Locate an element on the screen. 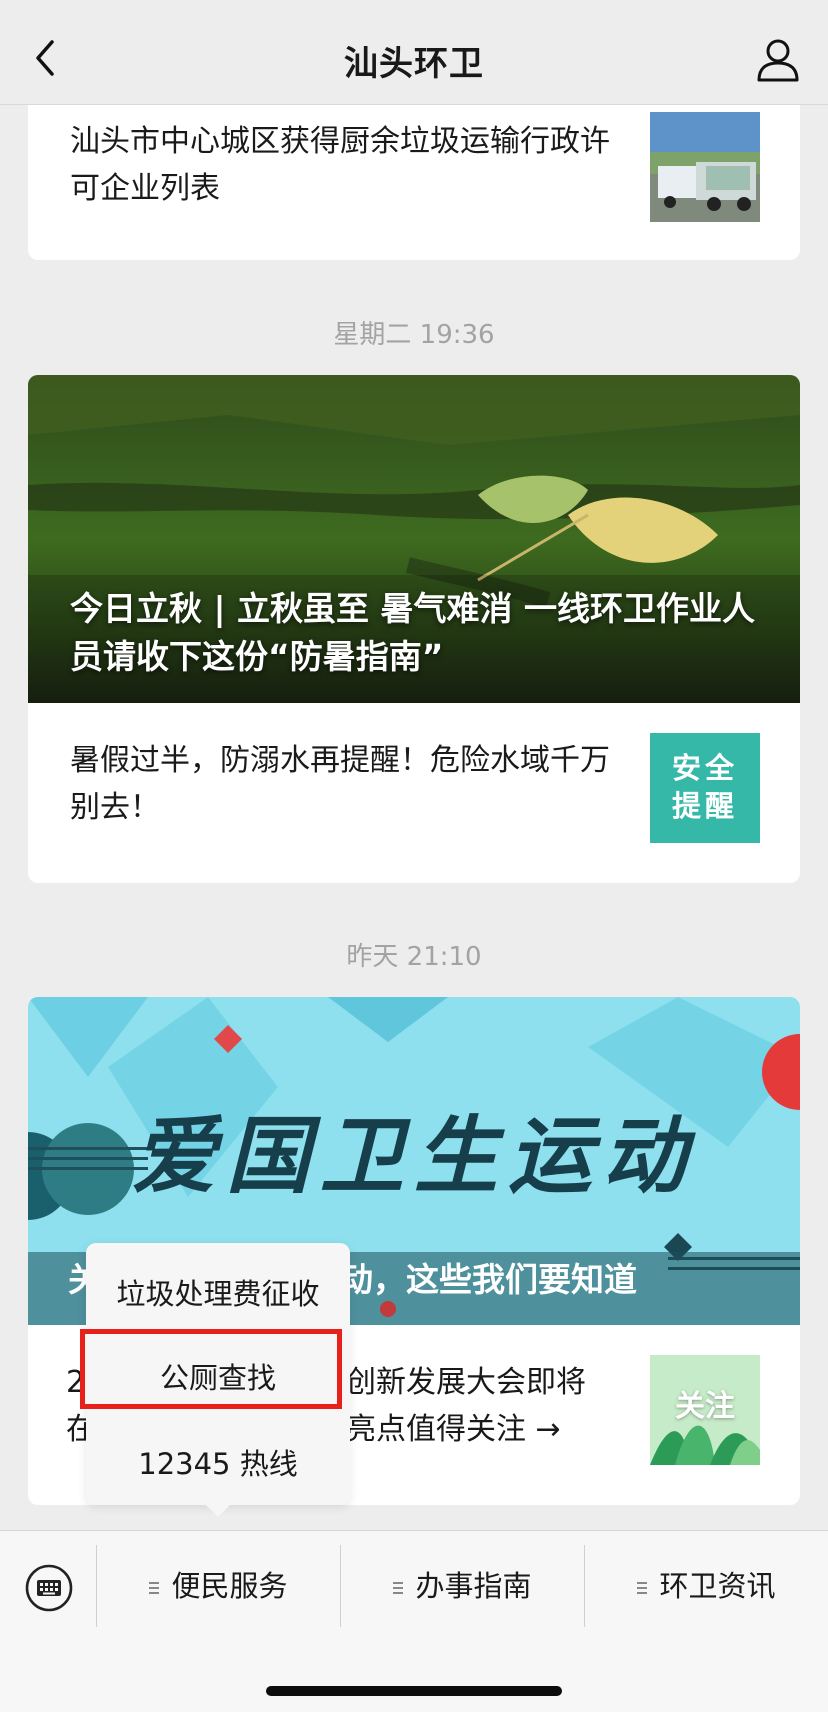  timestamp: 昨天 21:10 is located at coordinates (414, 957).